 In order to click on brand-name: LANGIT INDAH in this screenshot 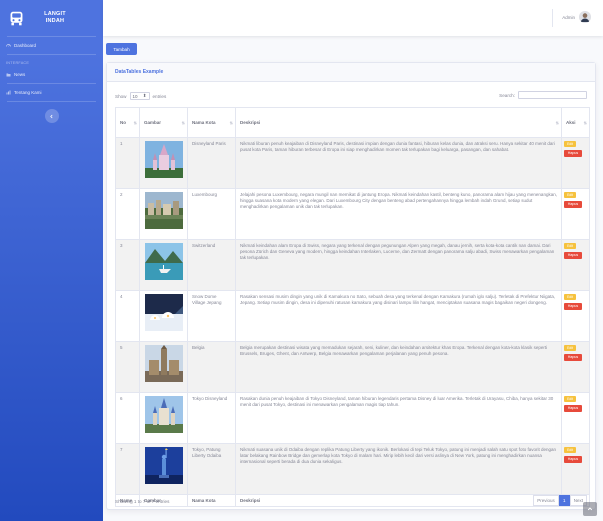, I will do `click(55, 18)`.